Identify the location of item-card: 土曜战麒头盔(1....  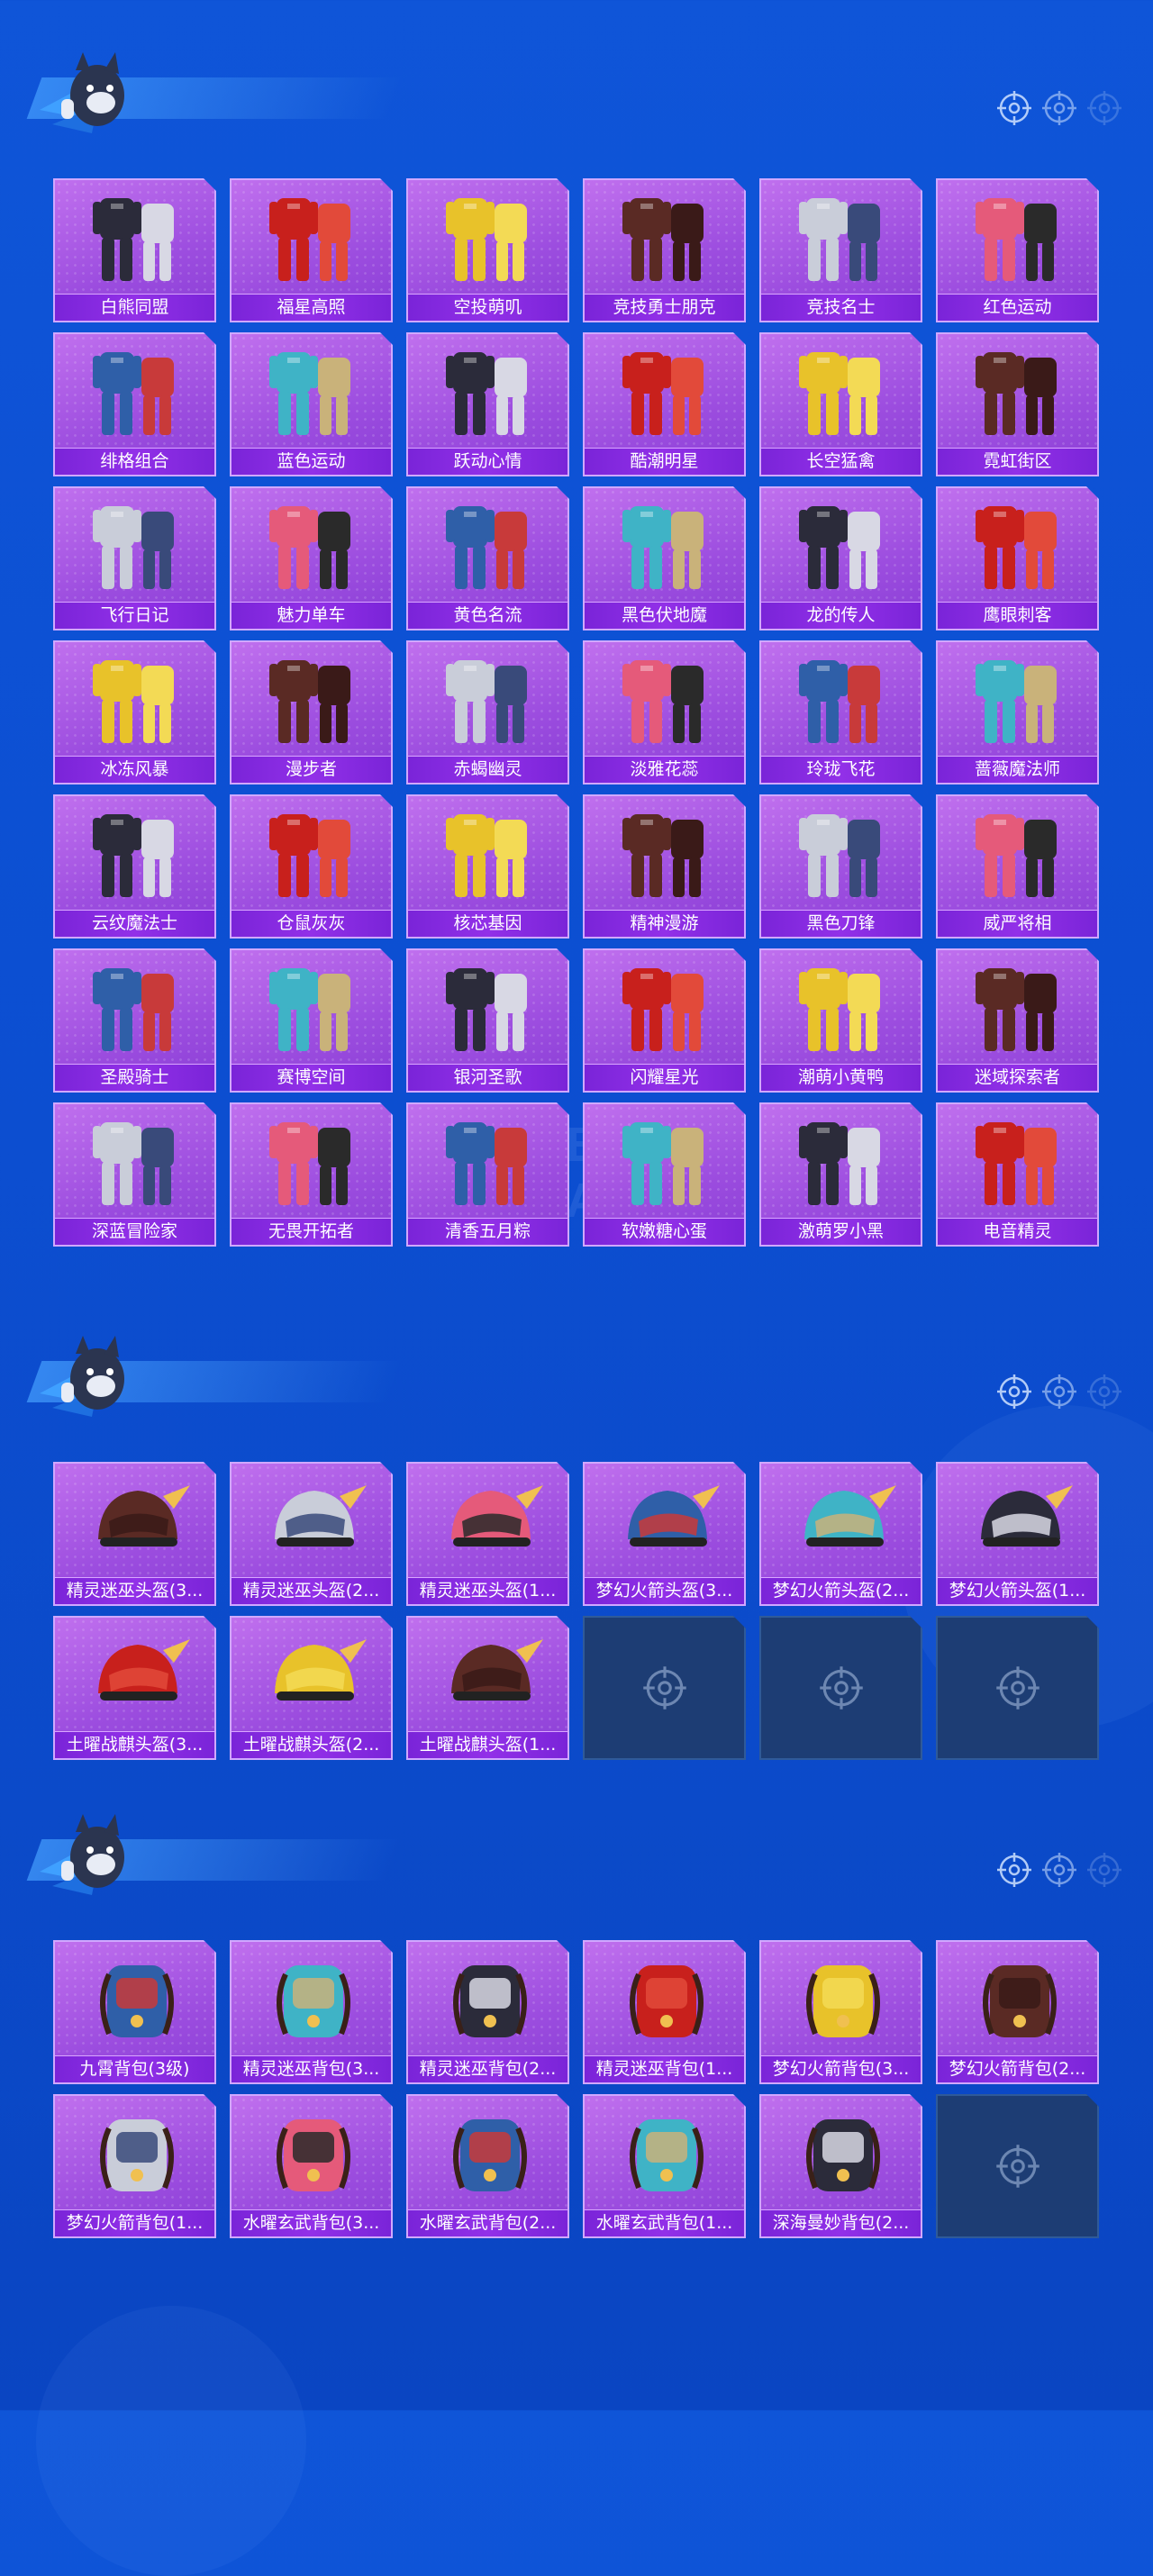
(487, 1688).